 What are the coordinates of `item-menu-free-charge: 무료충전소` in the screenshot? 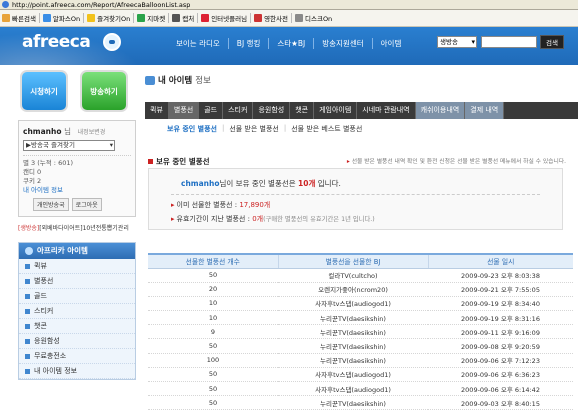 It's located at (77, 356).